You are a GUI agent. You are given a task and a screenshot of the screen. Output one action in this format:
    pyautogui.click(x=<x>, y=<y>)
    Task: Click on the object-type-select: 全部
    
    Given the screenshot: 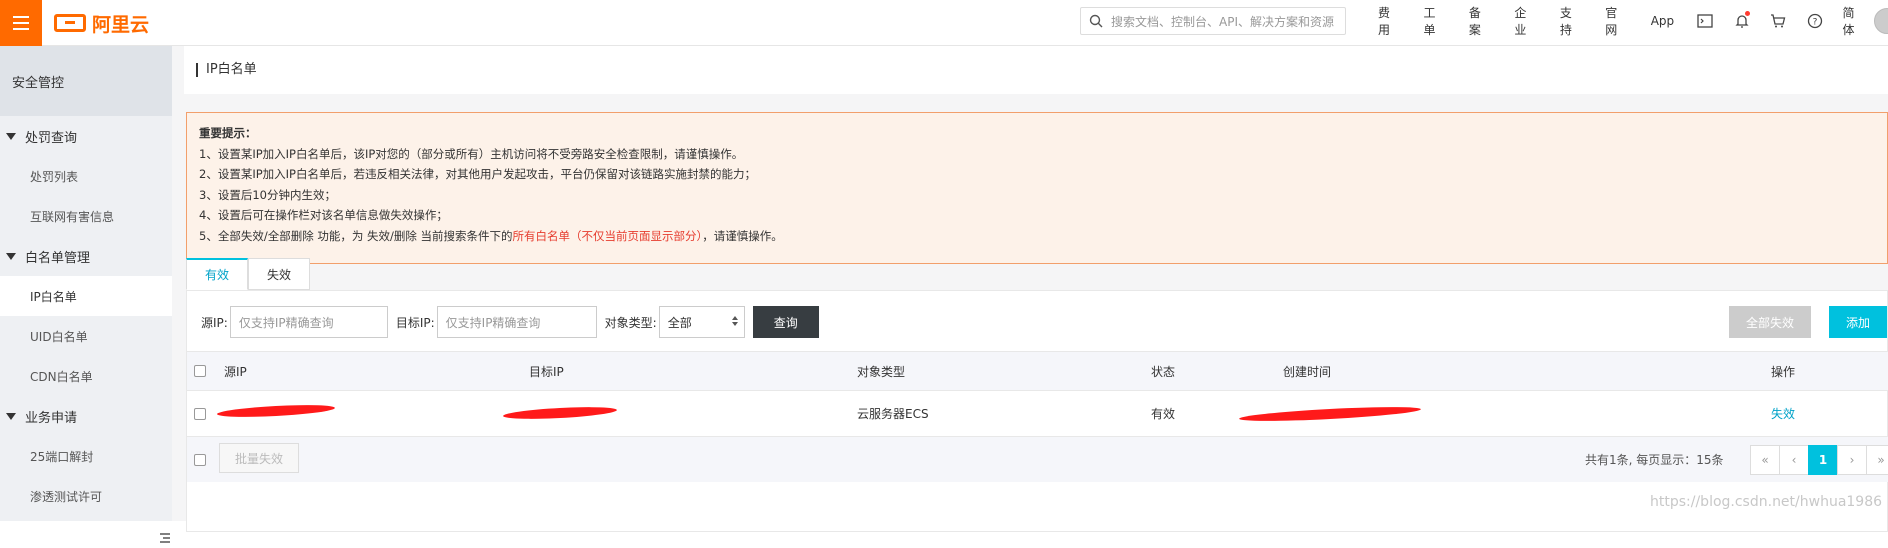 What is the action you would take?
    pyautogui.click(x=701, y=322)
    